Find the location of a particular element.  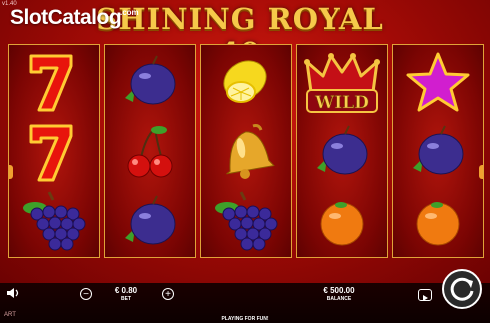

provider-mark: ART is located at coordinates (10, 315).